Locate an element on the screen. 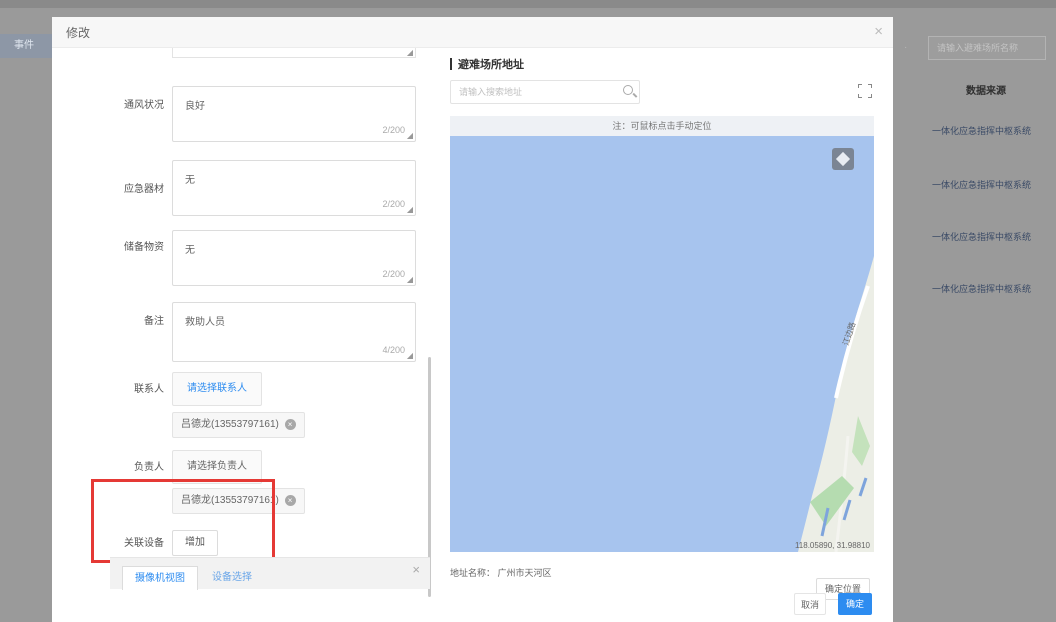 Image resolution: width=1056 pixels, height=622 pixels. map-search-placeholder: 请输入搜索地址 is located at coordinates (491, 92).